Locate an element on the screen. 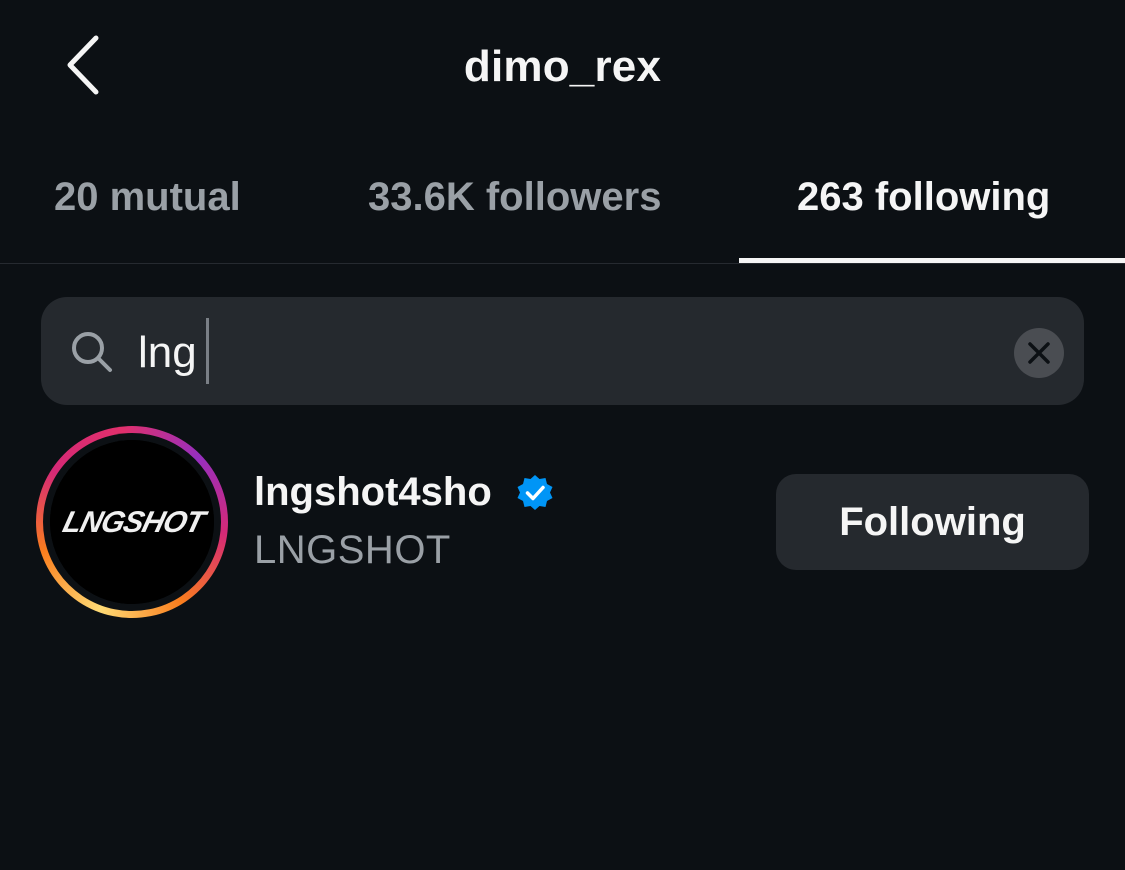 The image size is (1125, 870). tab-bar: 20 mutual 33.6K followers 263 following is located at coordinates (562, 207).